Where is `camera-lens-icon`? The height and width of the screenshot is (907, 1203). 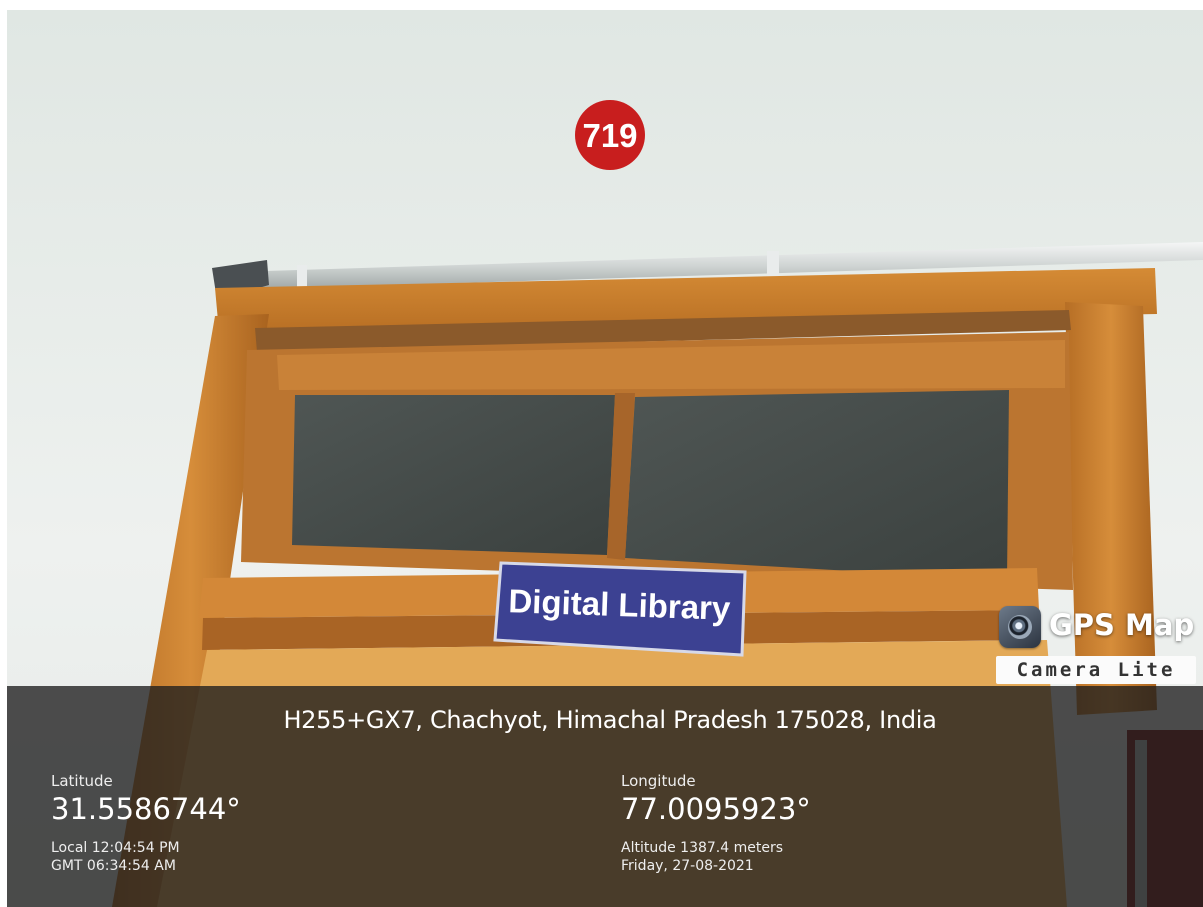
camera-lens-icon is located at coordinates (1020, 627).